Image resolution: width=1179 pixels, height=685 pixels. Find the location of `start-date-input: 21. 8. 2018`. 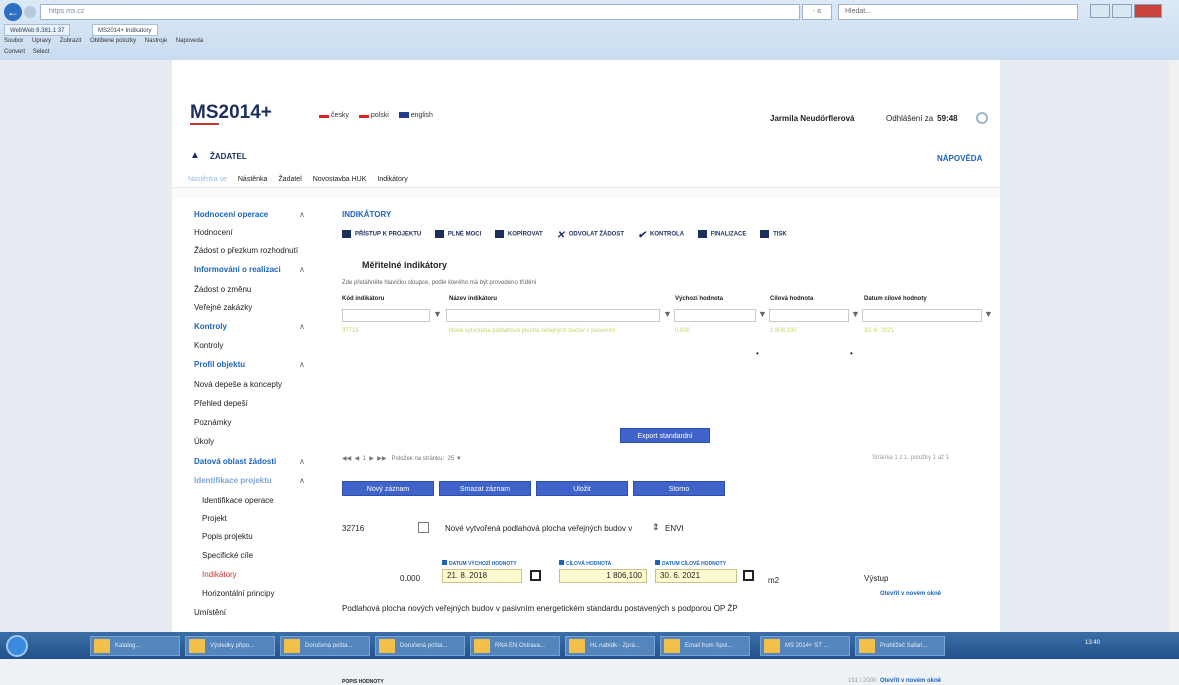

start-date-input: 21. 8. 2018 is located at coordinates (482, 576).